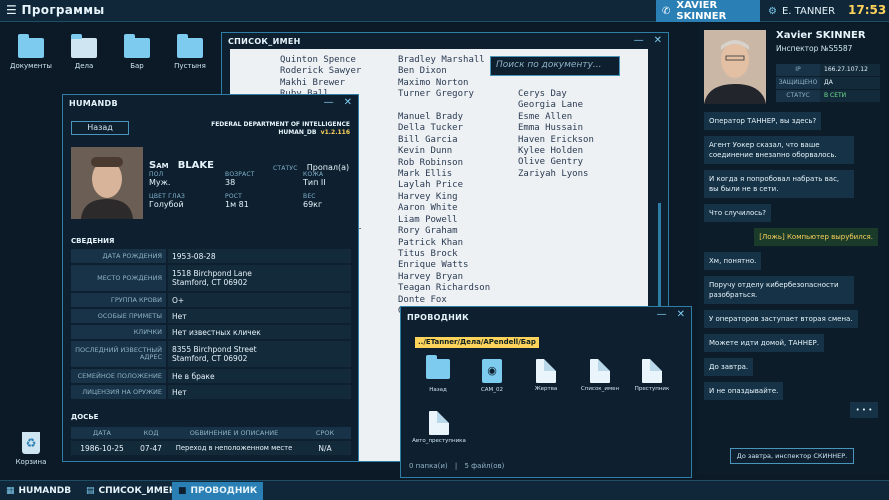  I want to click on name-entry: Olive Gentry, so click(551, 162).